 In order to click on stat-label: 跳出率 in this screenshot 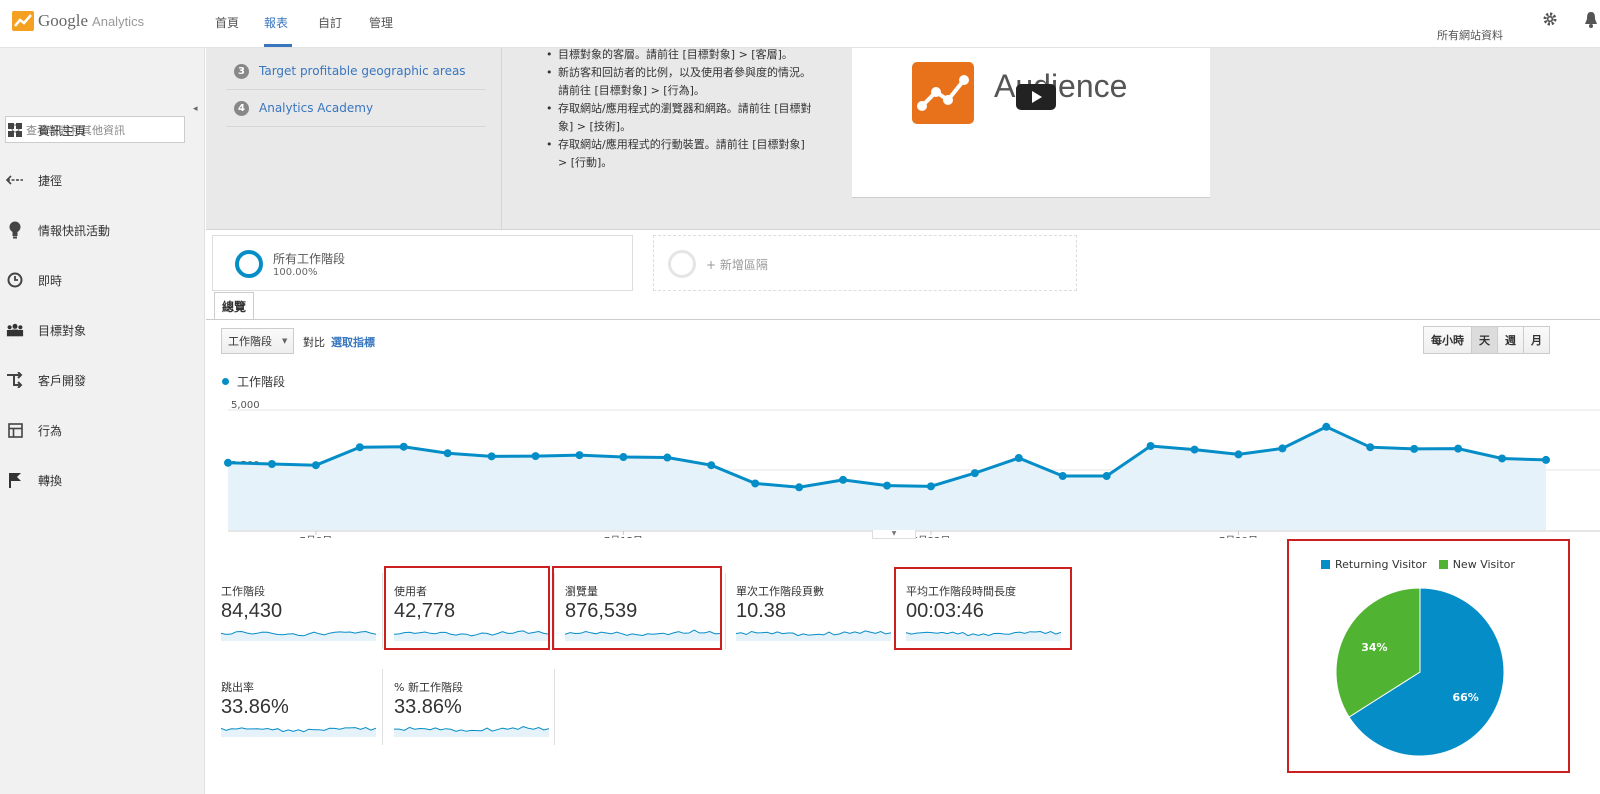, I will do `click(237, 687)`.